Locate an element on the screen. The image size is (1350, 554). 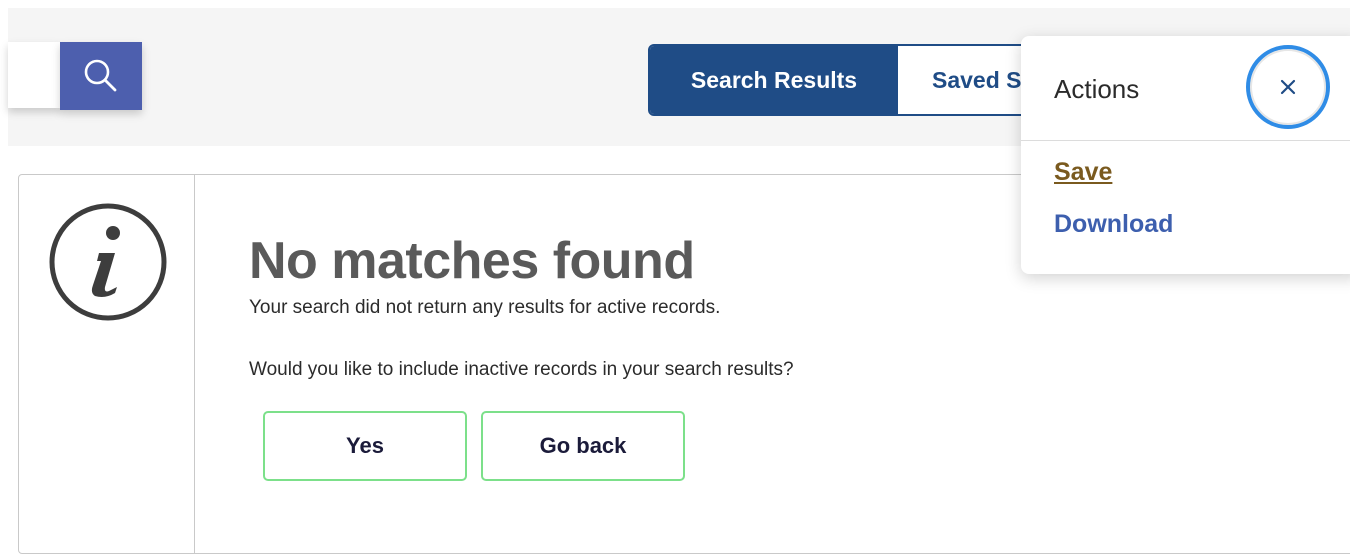
close-icon is located at coordinates (1288, 87).